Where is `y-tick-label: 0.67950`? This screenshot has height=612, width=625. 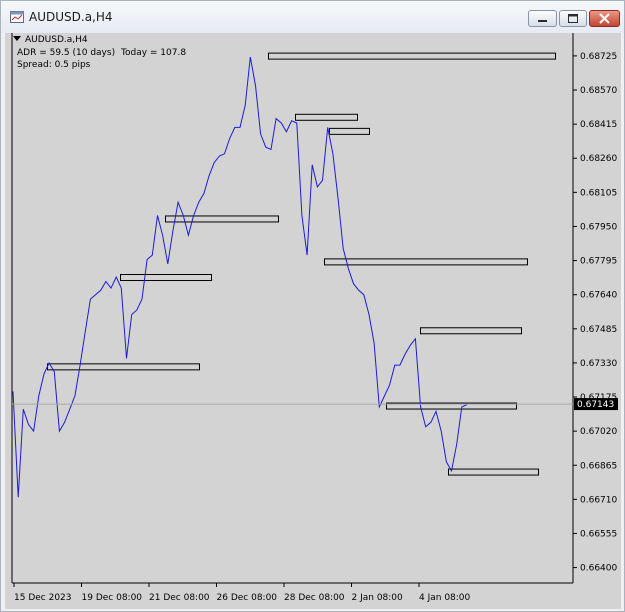
y-tick-label: 0.67950 is located at coordinates (598, 227).